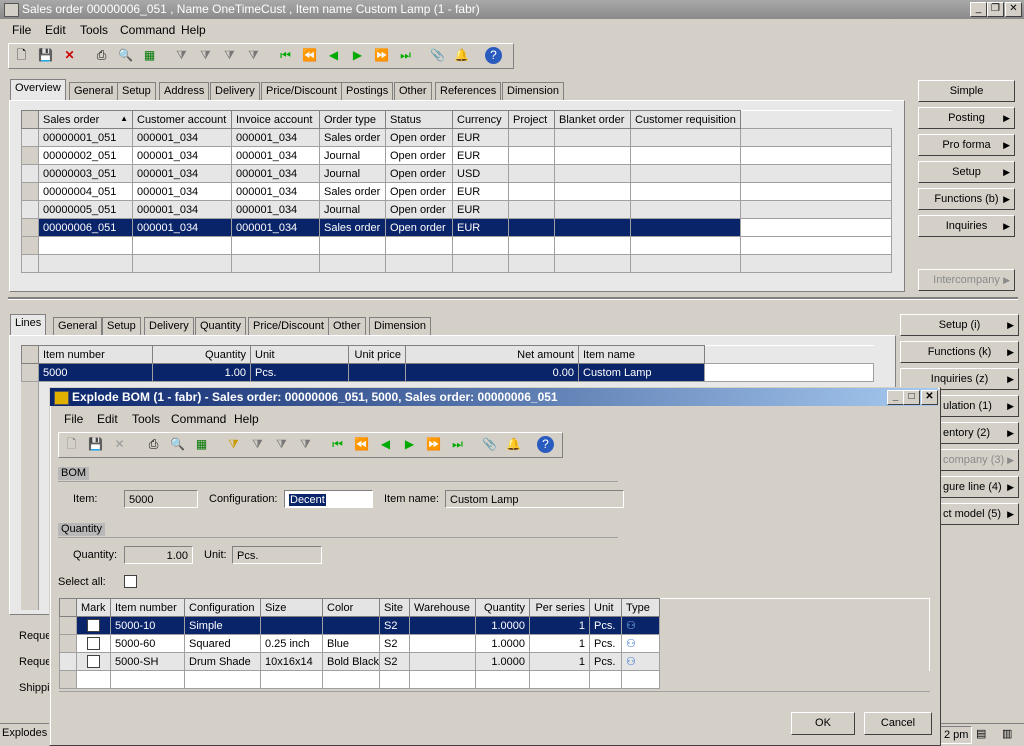  What do you see at coordinates (377, 372) in the screenshot?
I see `cell-unit-price` at bounding box center [377, 372].